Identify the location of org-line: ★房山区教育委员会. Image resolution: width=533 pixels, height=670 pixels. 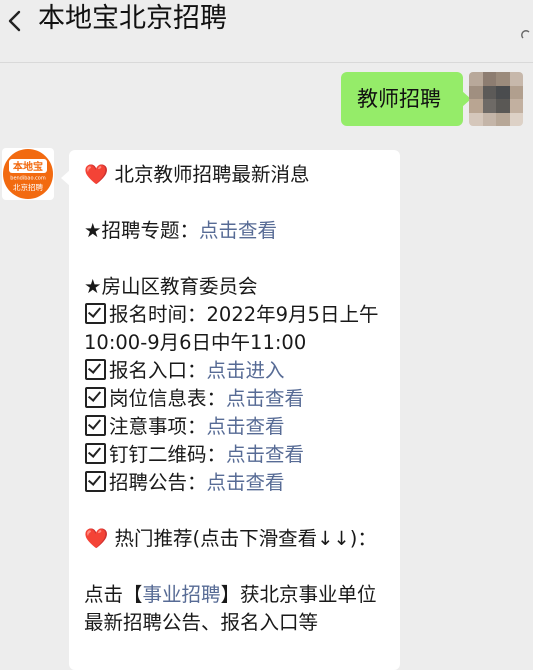
(171, 286).